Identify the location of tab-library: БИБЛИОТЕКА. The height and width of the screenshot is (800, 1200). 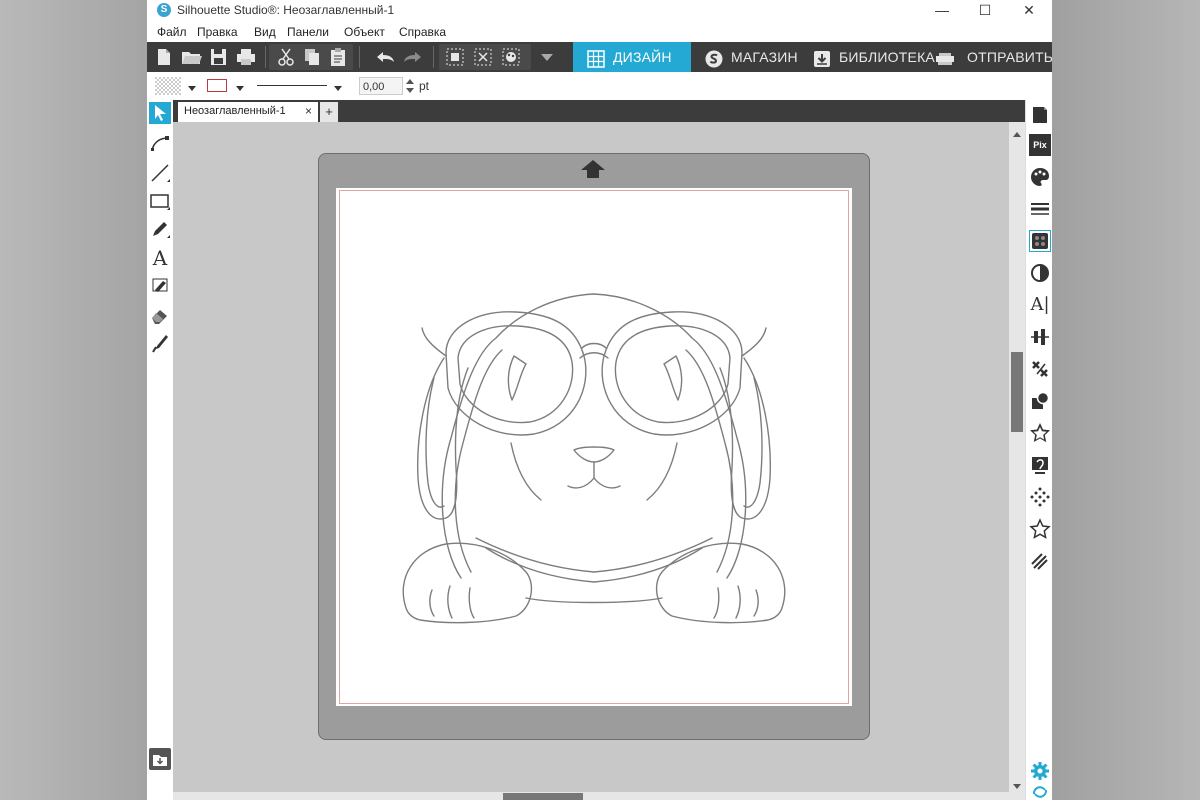
(867, 57).